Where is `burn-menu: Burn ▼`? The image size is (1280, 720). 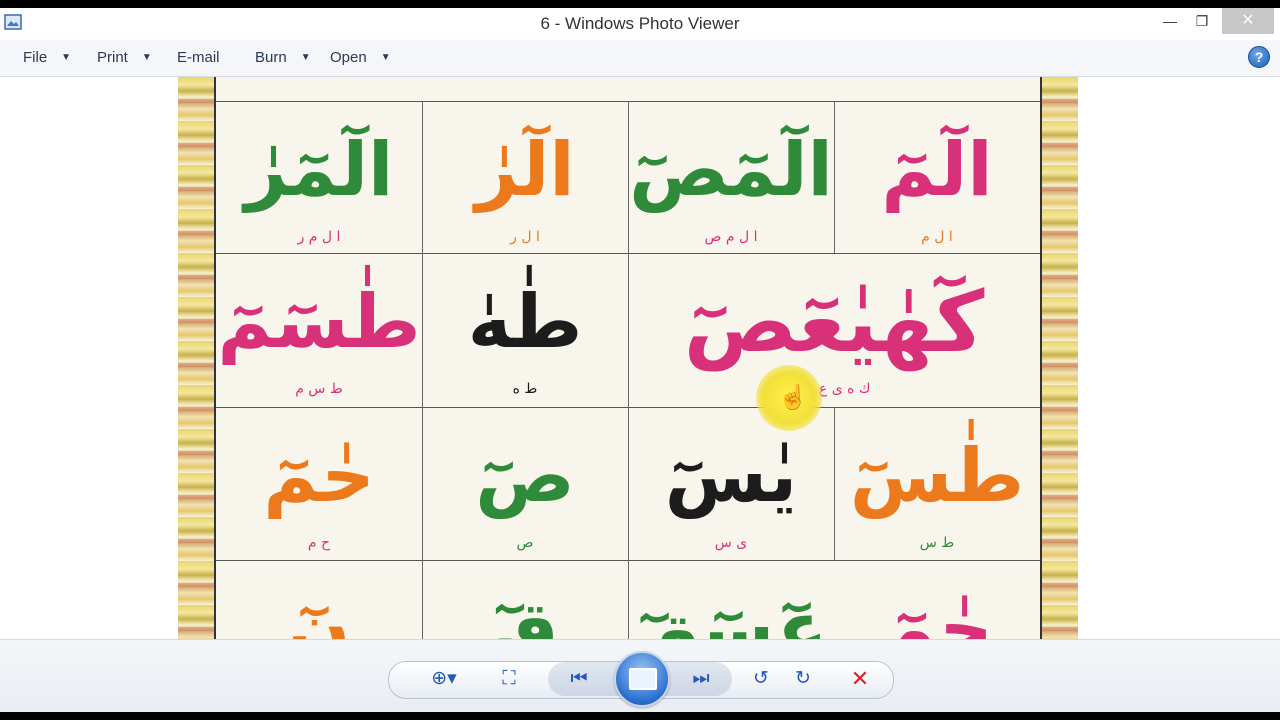 burn-menu: Burn ▼ is located at coordinates (283, 57).